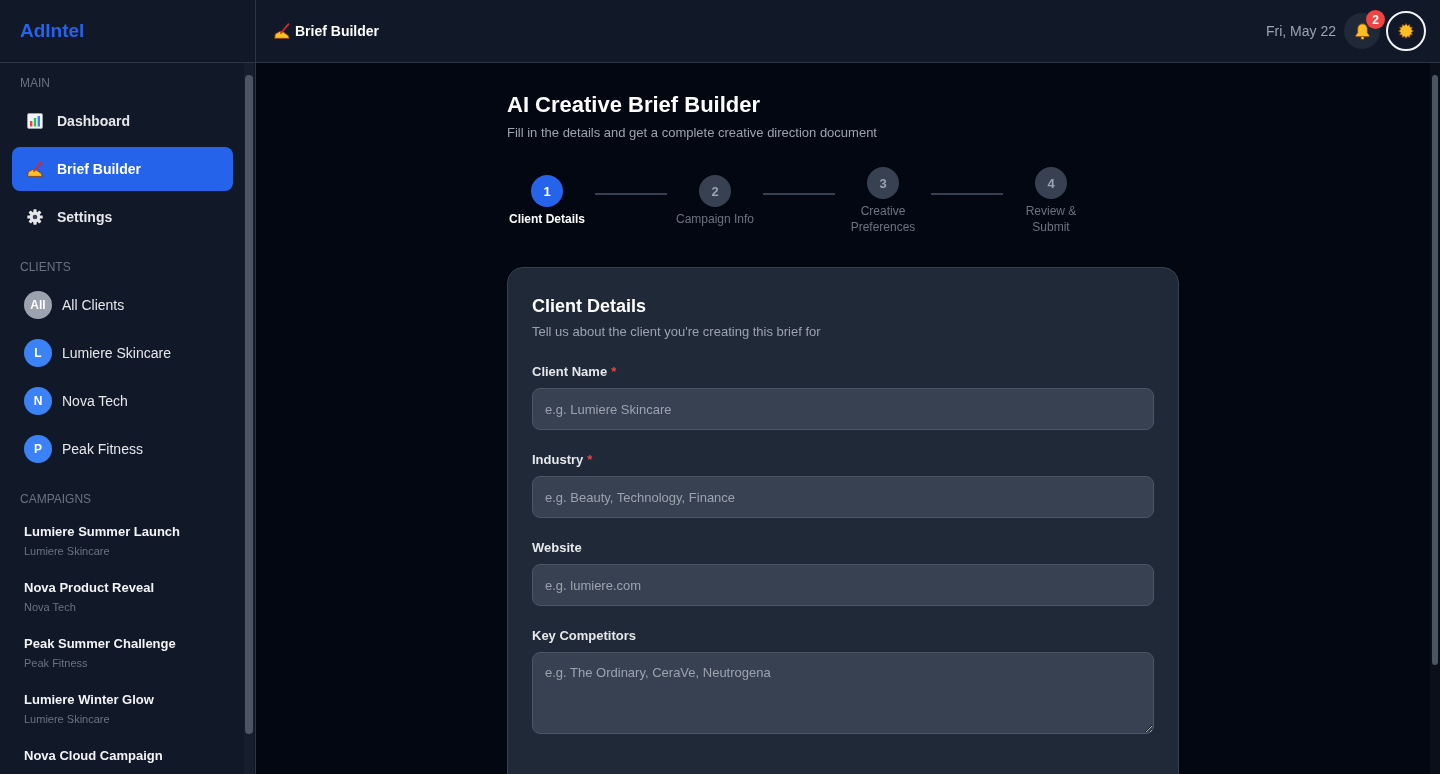  What do you see at coordinates (584, 636) in the screenshot?
I see `field-label: Key Competitors` at bounding box center [584, 636].